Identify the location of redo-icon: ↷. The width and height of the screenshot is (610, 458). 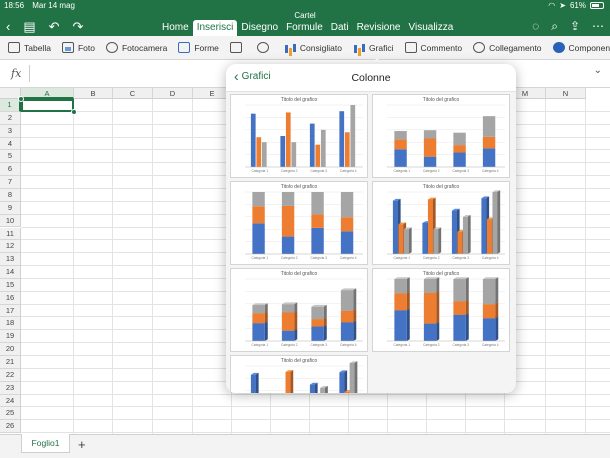
(78, 27).